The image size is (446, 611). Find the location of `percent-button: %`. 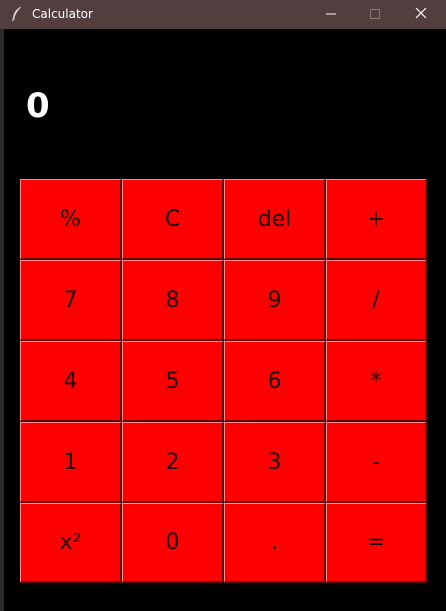

percent-button: % is located at coordinates (71, 219).